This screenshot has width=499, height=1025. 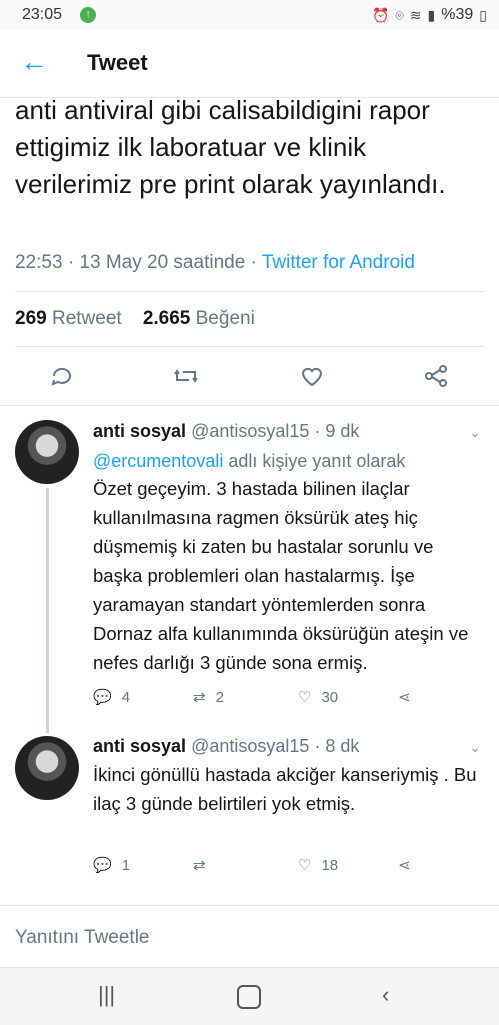 What do you see at coordinates (457, 14) in the screenshot?
I see `battery-level: %39` at bounding box center [457, 14].